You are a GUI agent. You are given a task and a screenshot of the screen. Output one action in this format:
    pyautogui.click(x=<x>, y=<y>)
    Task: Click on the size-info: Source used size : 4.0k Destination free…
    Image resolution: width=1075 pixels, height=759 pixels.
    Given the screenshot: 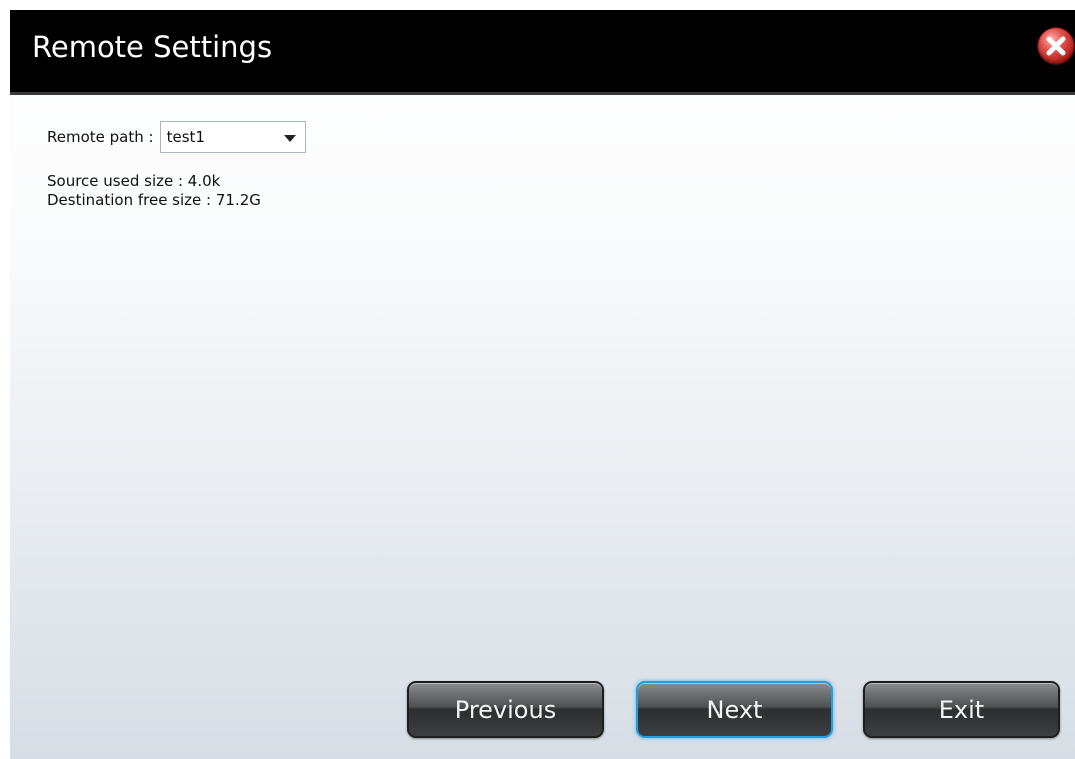 What is the action you would take?
    pyautogui.click(x=154, y=191)
    